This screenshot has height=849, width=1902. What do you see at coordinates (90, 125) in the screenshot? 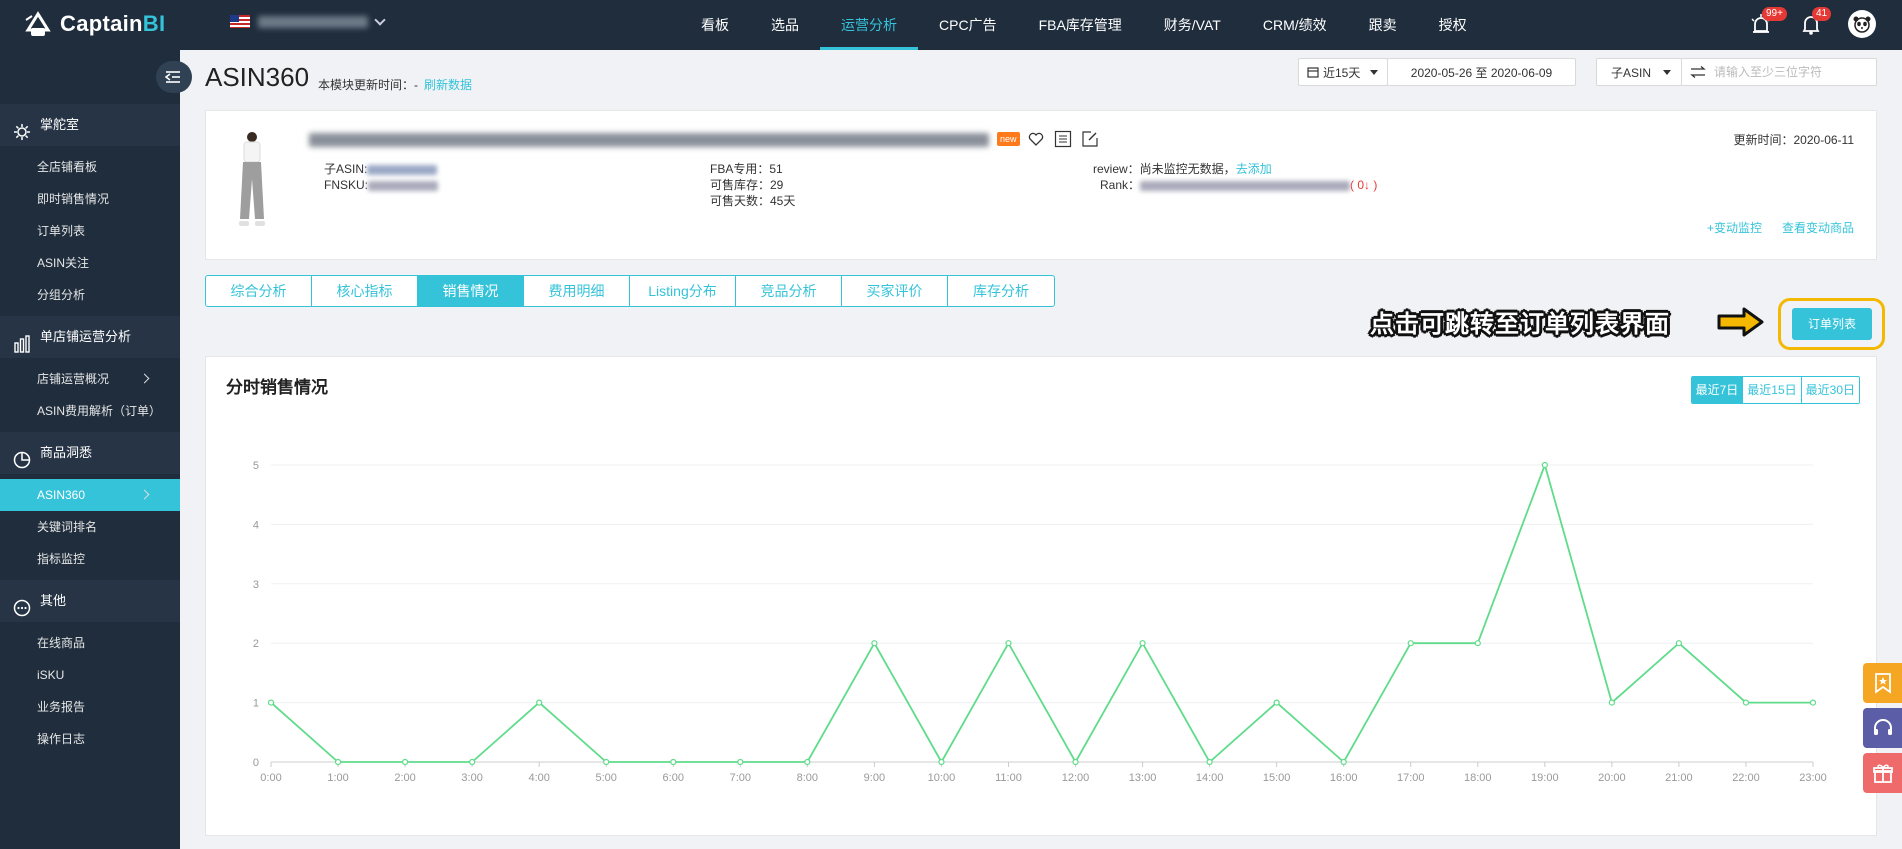
I see `sidebar-group-1: 掌舵室` at bounding box center [90, 125].